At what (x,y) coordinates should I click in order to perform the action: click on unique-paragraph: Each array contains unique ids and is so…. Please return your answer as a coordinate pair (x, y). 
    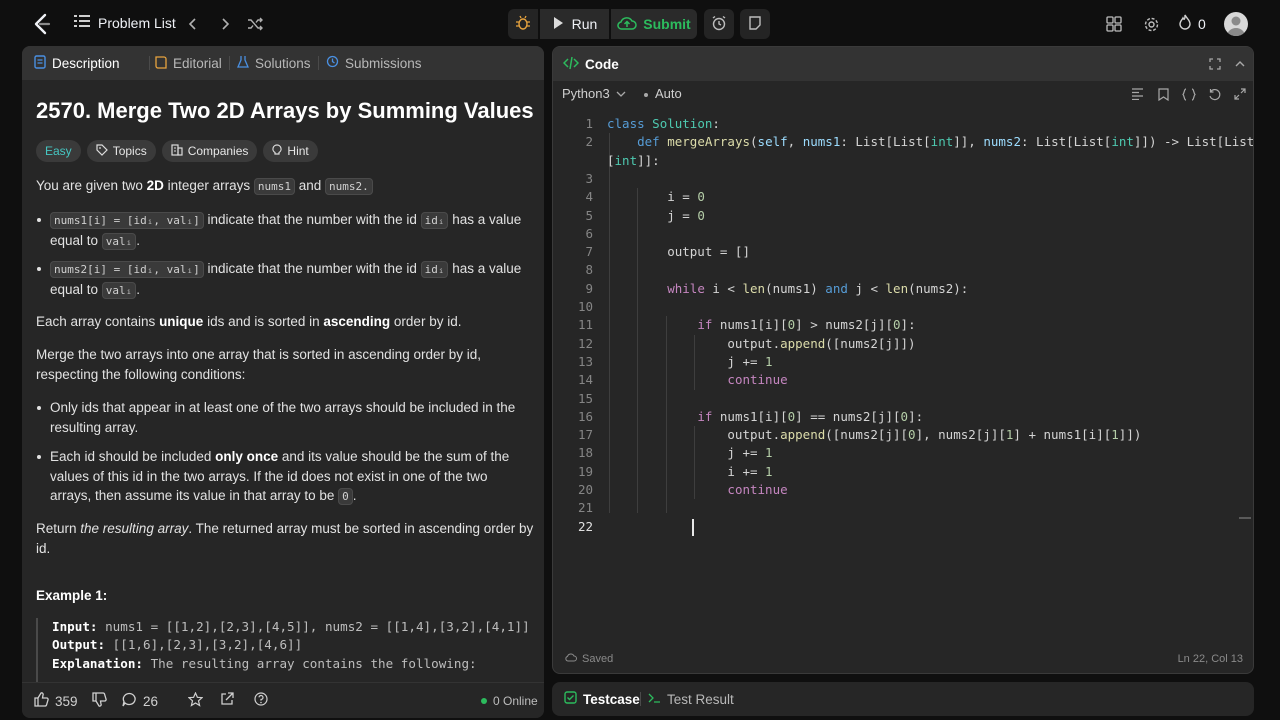
    Looking at the image, I should click on (249, 321).